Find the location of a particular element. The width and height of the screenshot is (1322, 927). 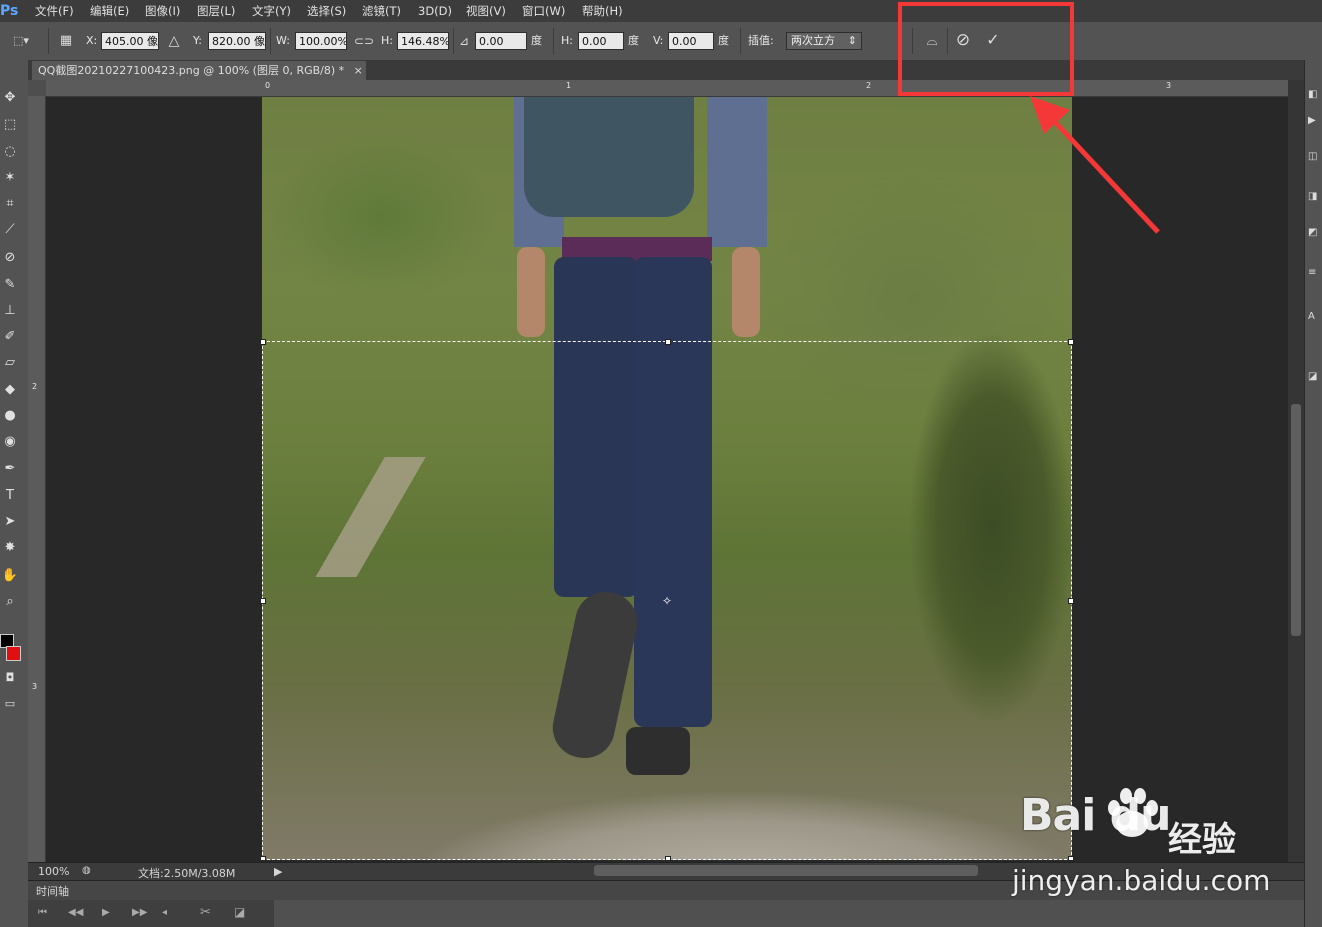

handle-top-right is located at coordinates (1071, 342).